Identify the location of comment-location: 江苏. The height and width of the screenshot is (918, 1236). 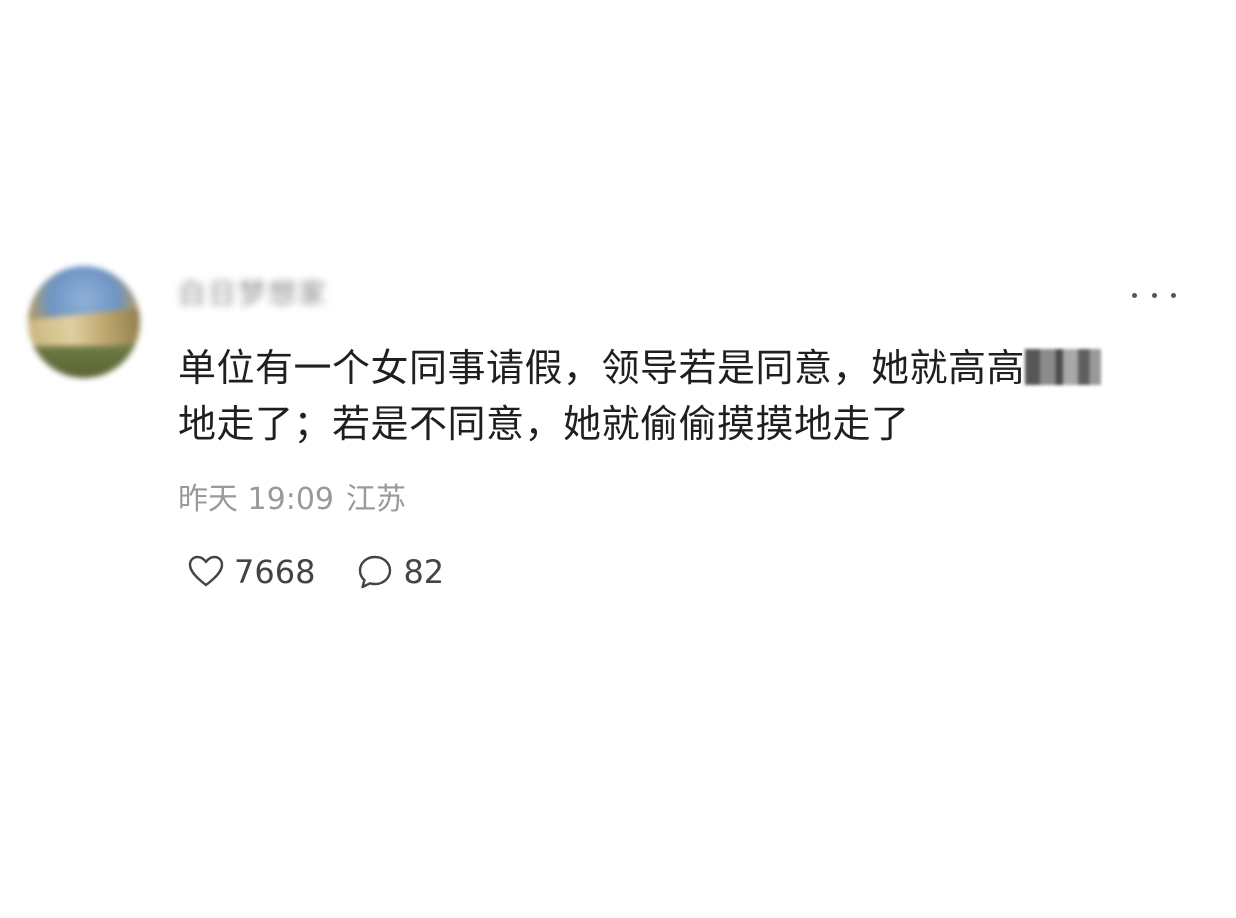
(376, 499).